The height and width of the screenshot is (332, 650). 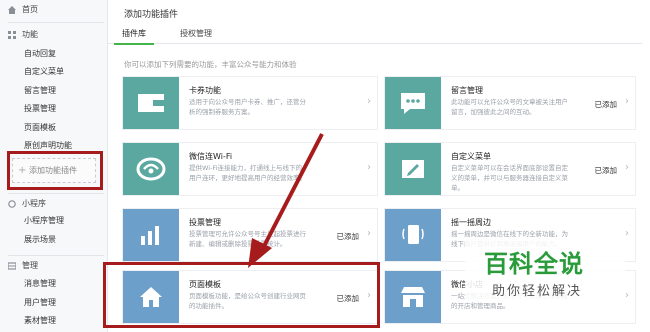 I want to click on sidebar-item-showcase: 展示场景, so click(x=54, y=240).